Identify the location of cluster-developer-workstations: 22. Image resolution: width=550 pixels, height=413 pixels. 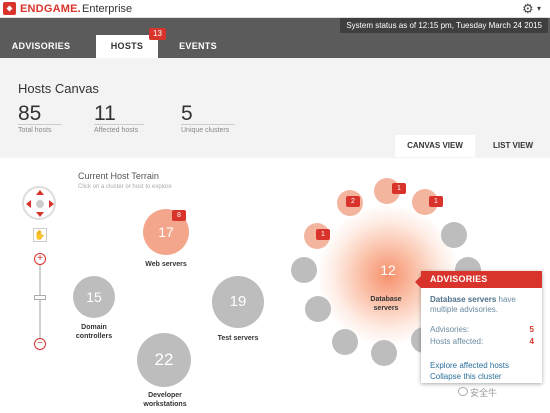
(164, 360).